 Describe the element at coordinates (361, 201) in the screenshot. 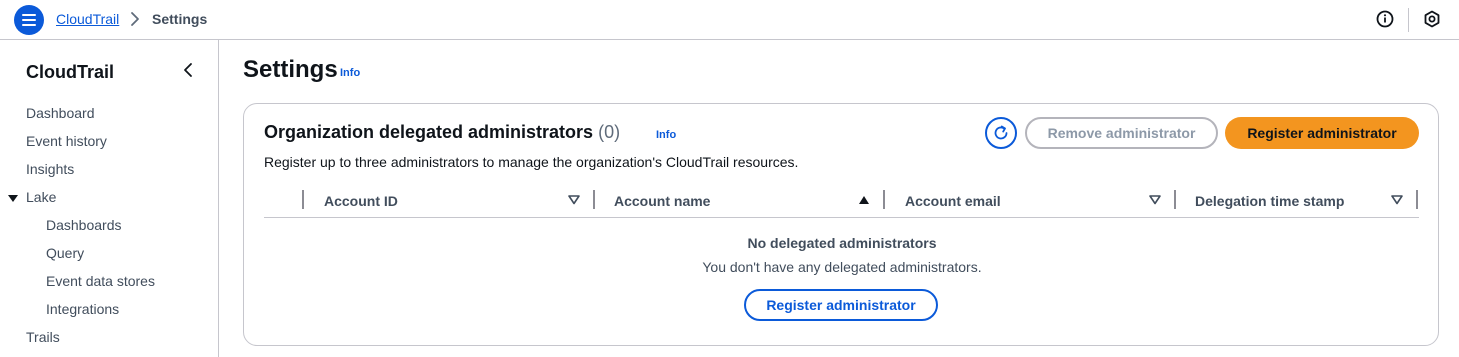

I see `column-header-account-id: Account ID` at that location.